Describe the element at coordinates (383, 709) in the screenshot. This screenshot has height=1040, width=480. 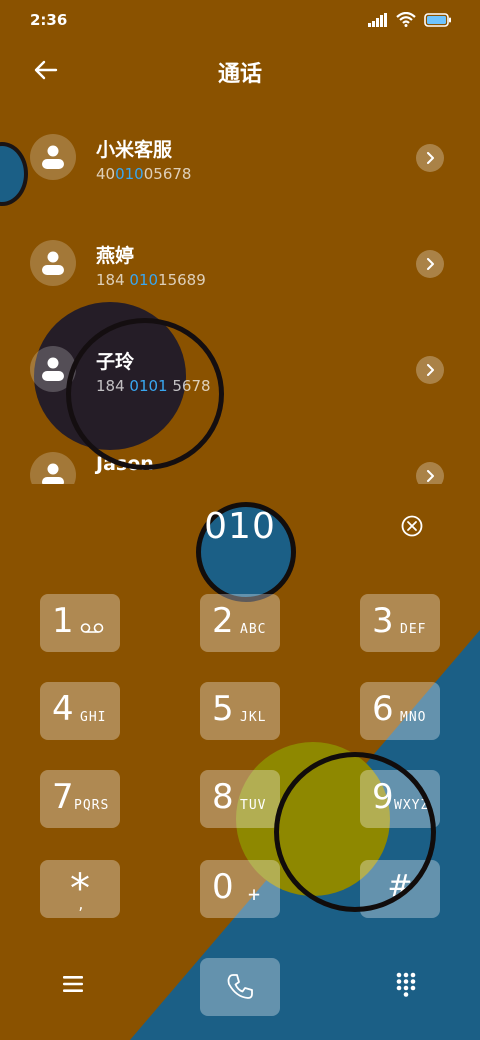
I see `key-digit: 6` at that location.